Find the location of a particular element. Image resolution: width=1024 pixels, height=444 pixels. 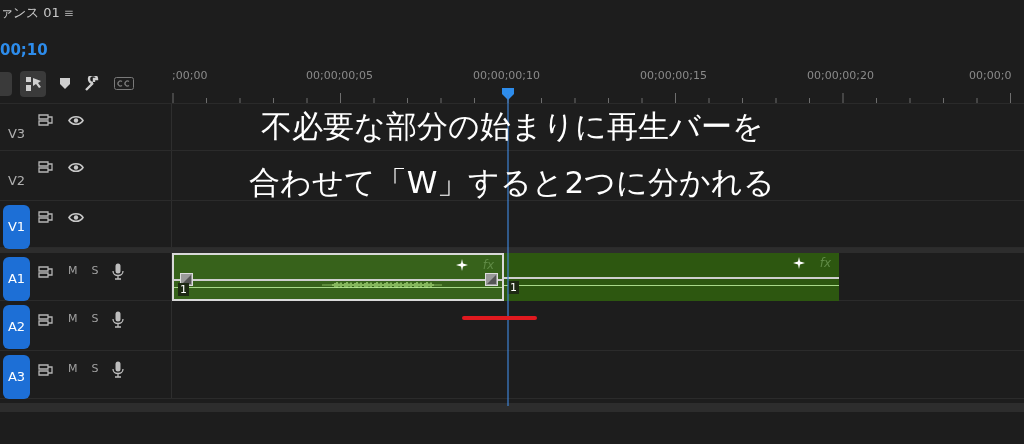

track-label: V3 is located at coordinates (16, 134).